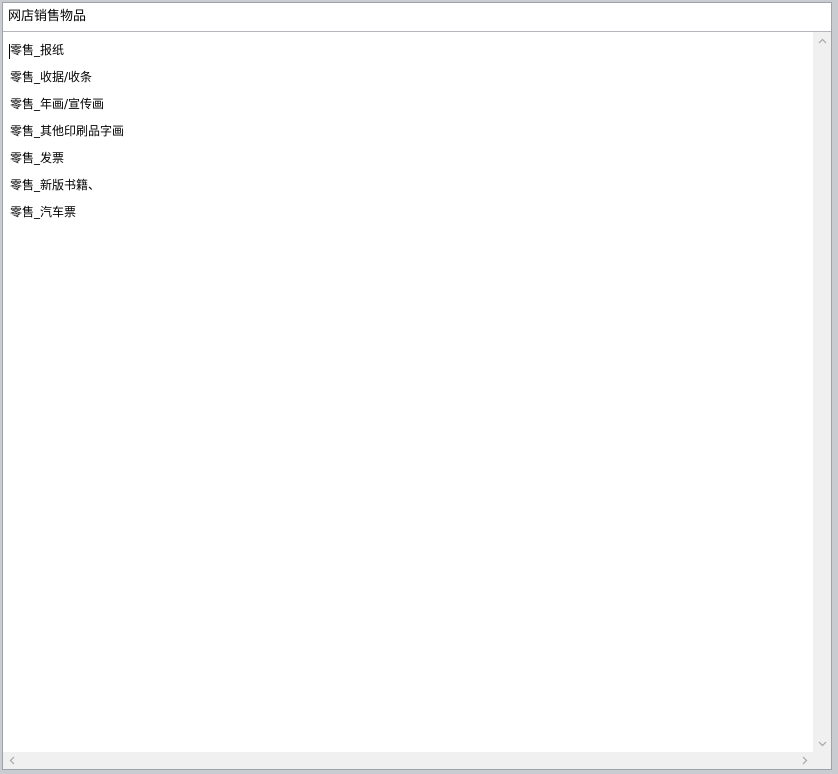 The height and width of the screenshot is (774, 838). What do you see at coordinates (57, 104) in the screenshot?
I see `editor-line: 零售_年画/宣传画` at bounding box center [57, 104].